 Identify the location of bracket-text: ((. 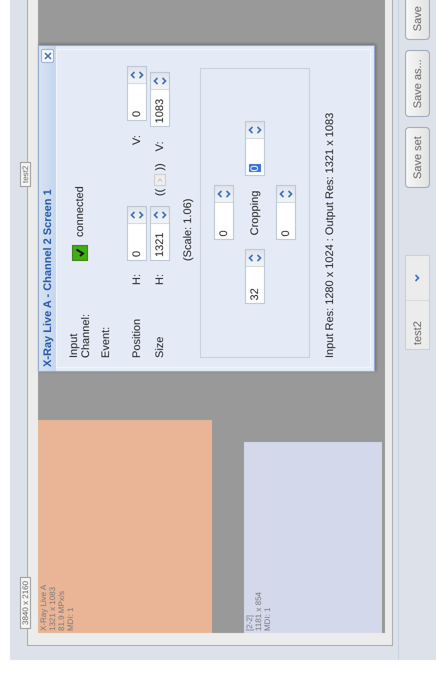
(160, 192).